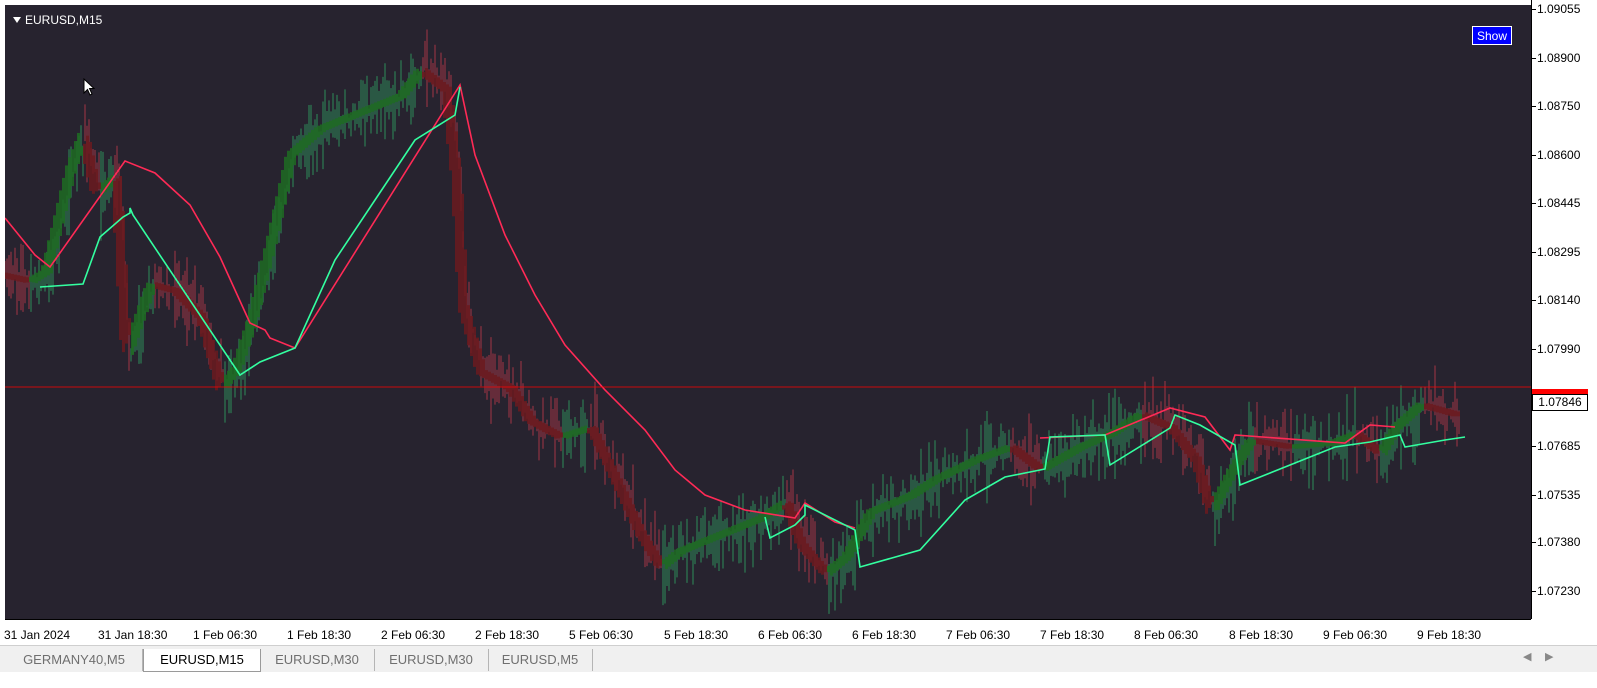 The height and width of the screenshot is (688, 1597). Describe the element at coordinates (1556, 591) in the screenshot. I see `price-tick-label: 1.07230` at that location.